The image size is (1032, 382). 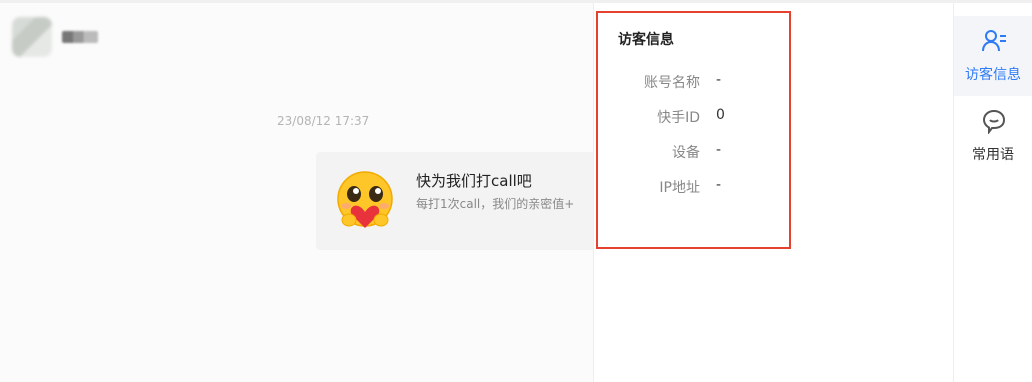 I want to click on account-name-label: 账号名称, so click(x=672, y=83).